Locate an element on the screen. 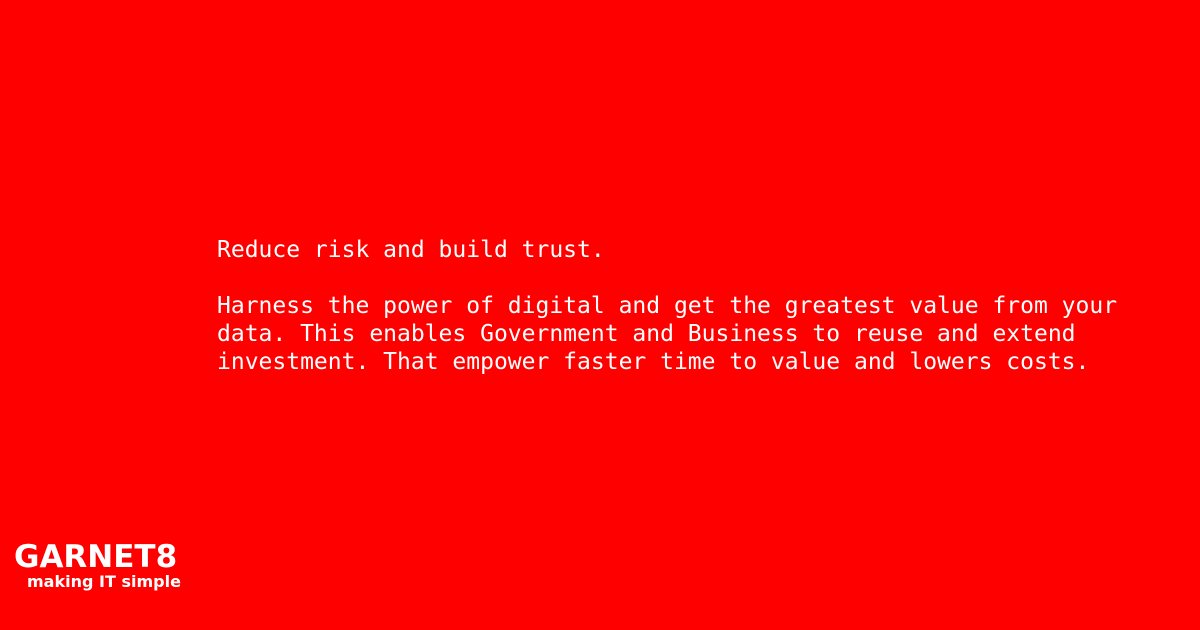 The width and height of the screenshot is (1200, 630). logo-tagline: making IT simple is located at coordinates (104, 581).